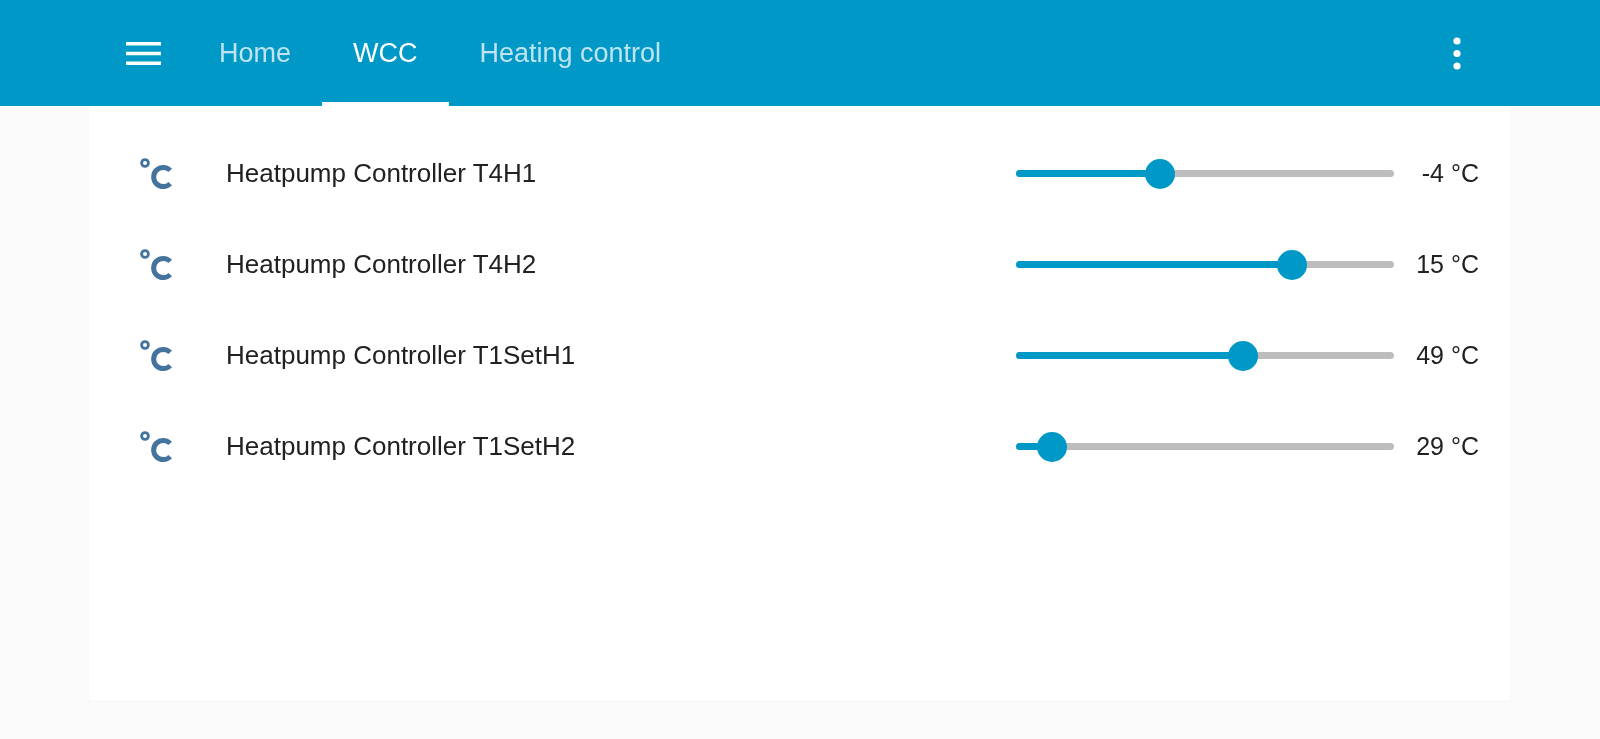  What do you see at coordinates (255, 53) in the screenshot?
I see `tab: Home` at bounding box center [255, 53].